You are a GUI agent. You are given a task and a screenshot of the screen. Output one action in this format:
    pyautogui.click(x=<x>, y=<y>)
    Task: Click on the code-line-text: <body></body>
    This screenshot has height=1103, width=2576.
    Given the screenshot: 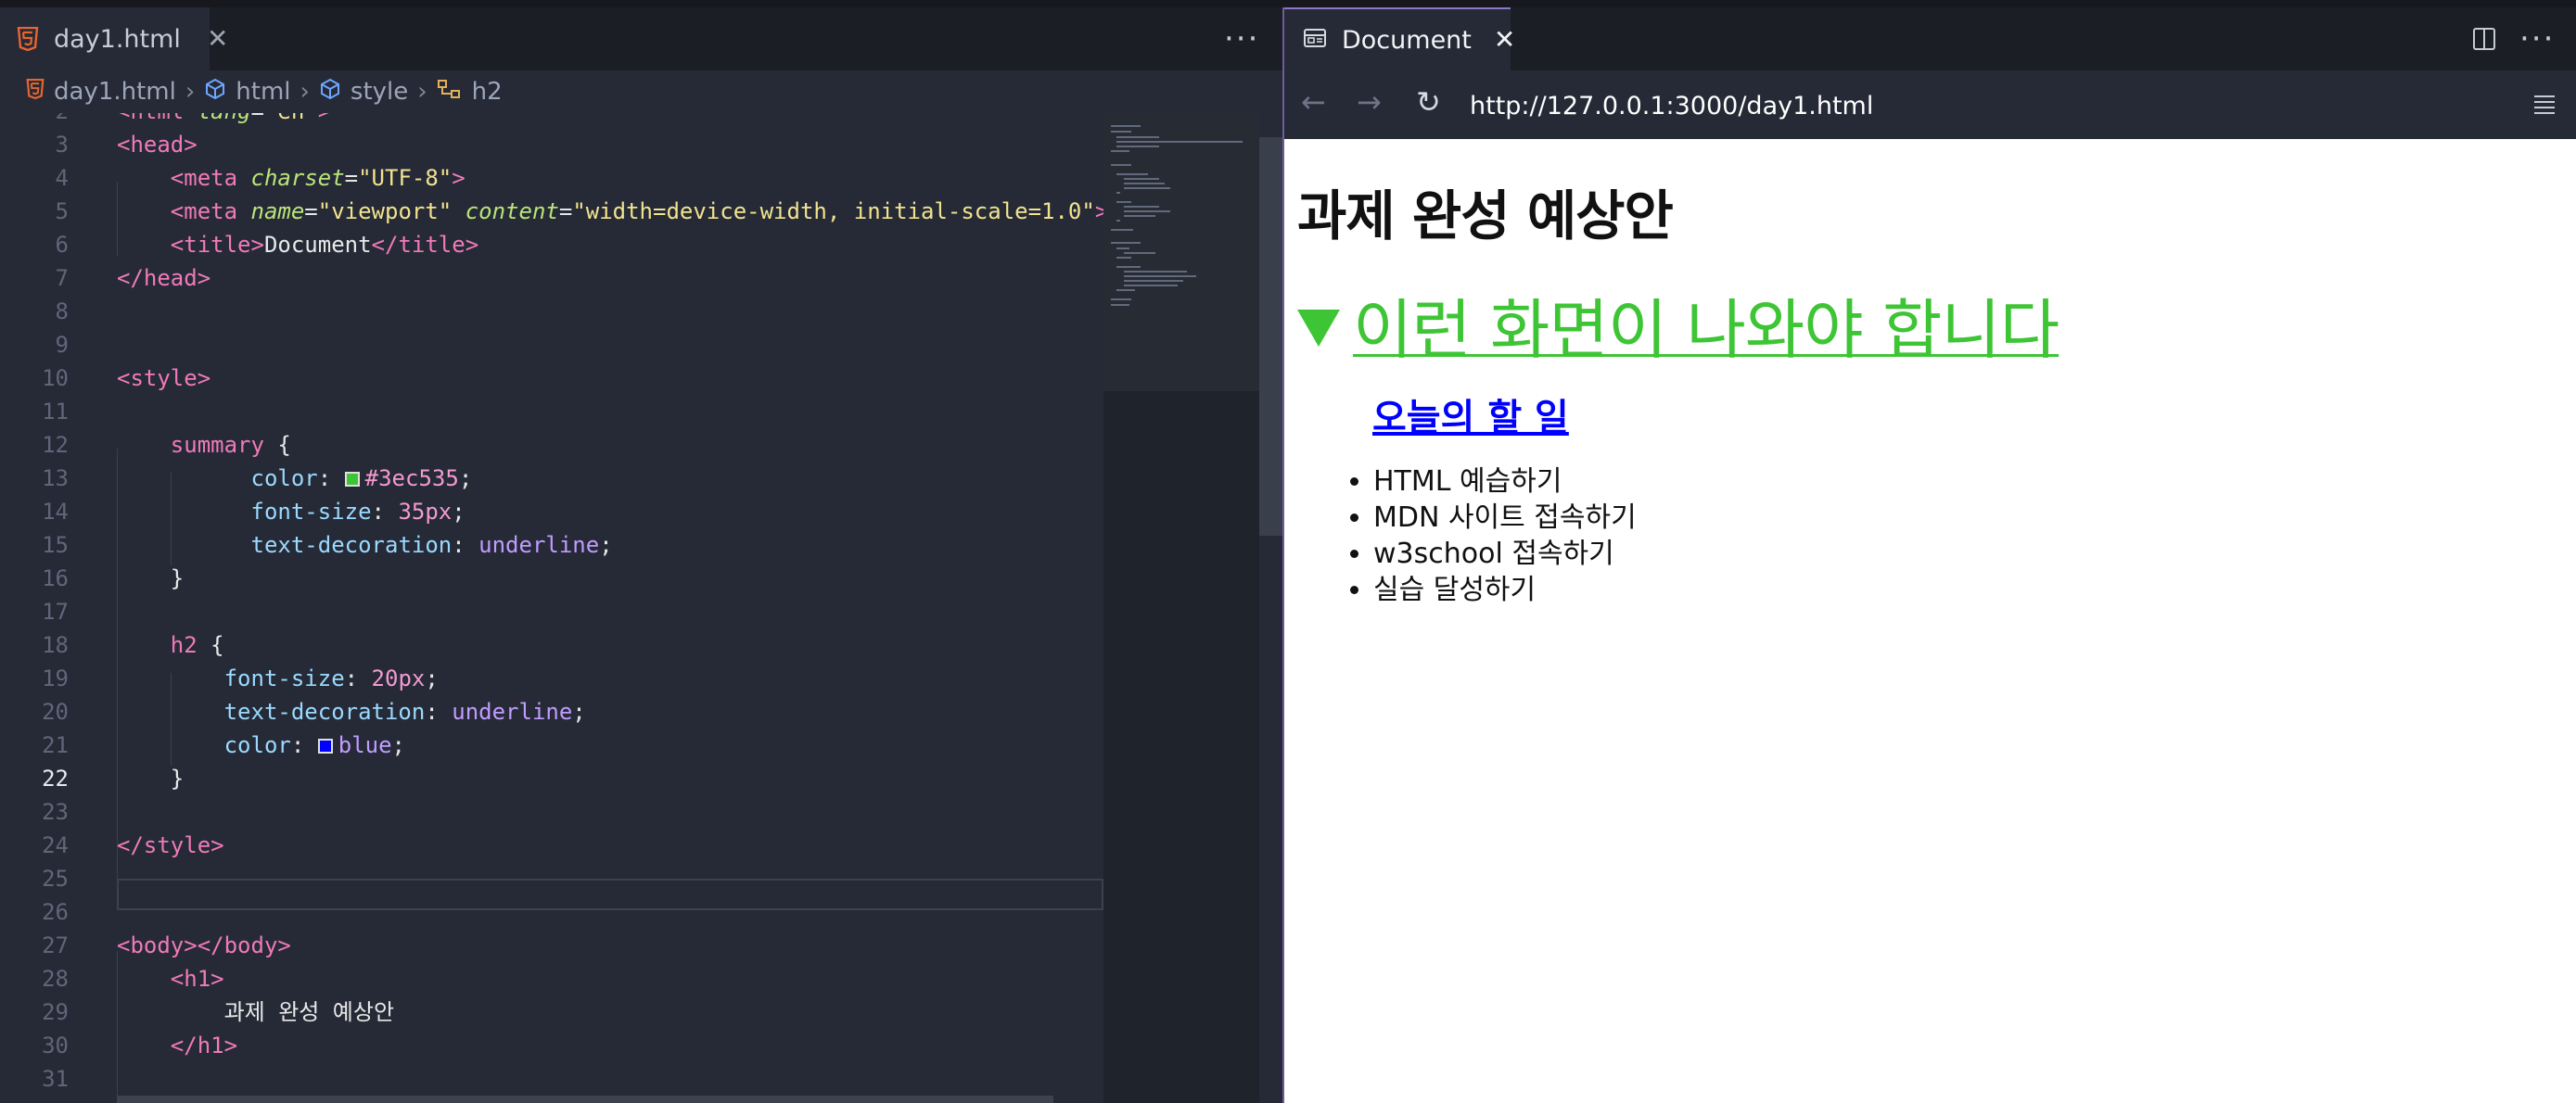 What is the action you would take?
    pyautogui.click(x=204, y=945)
    